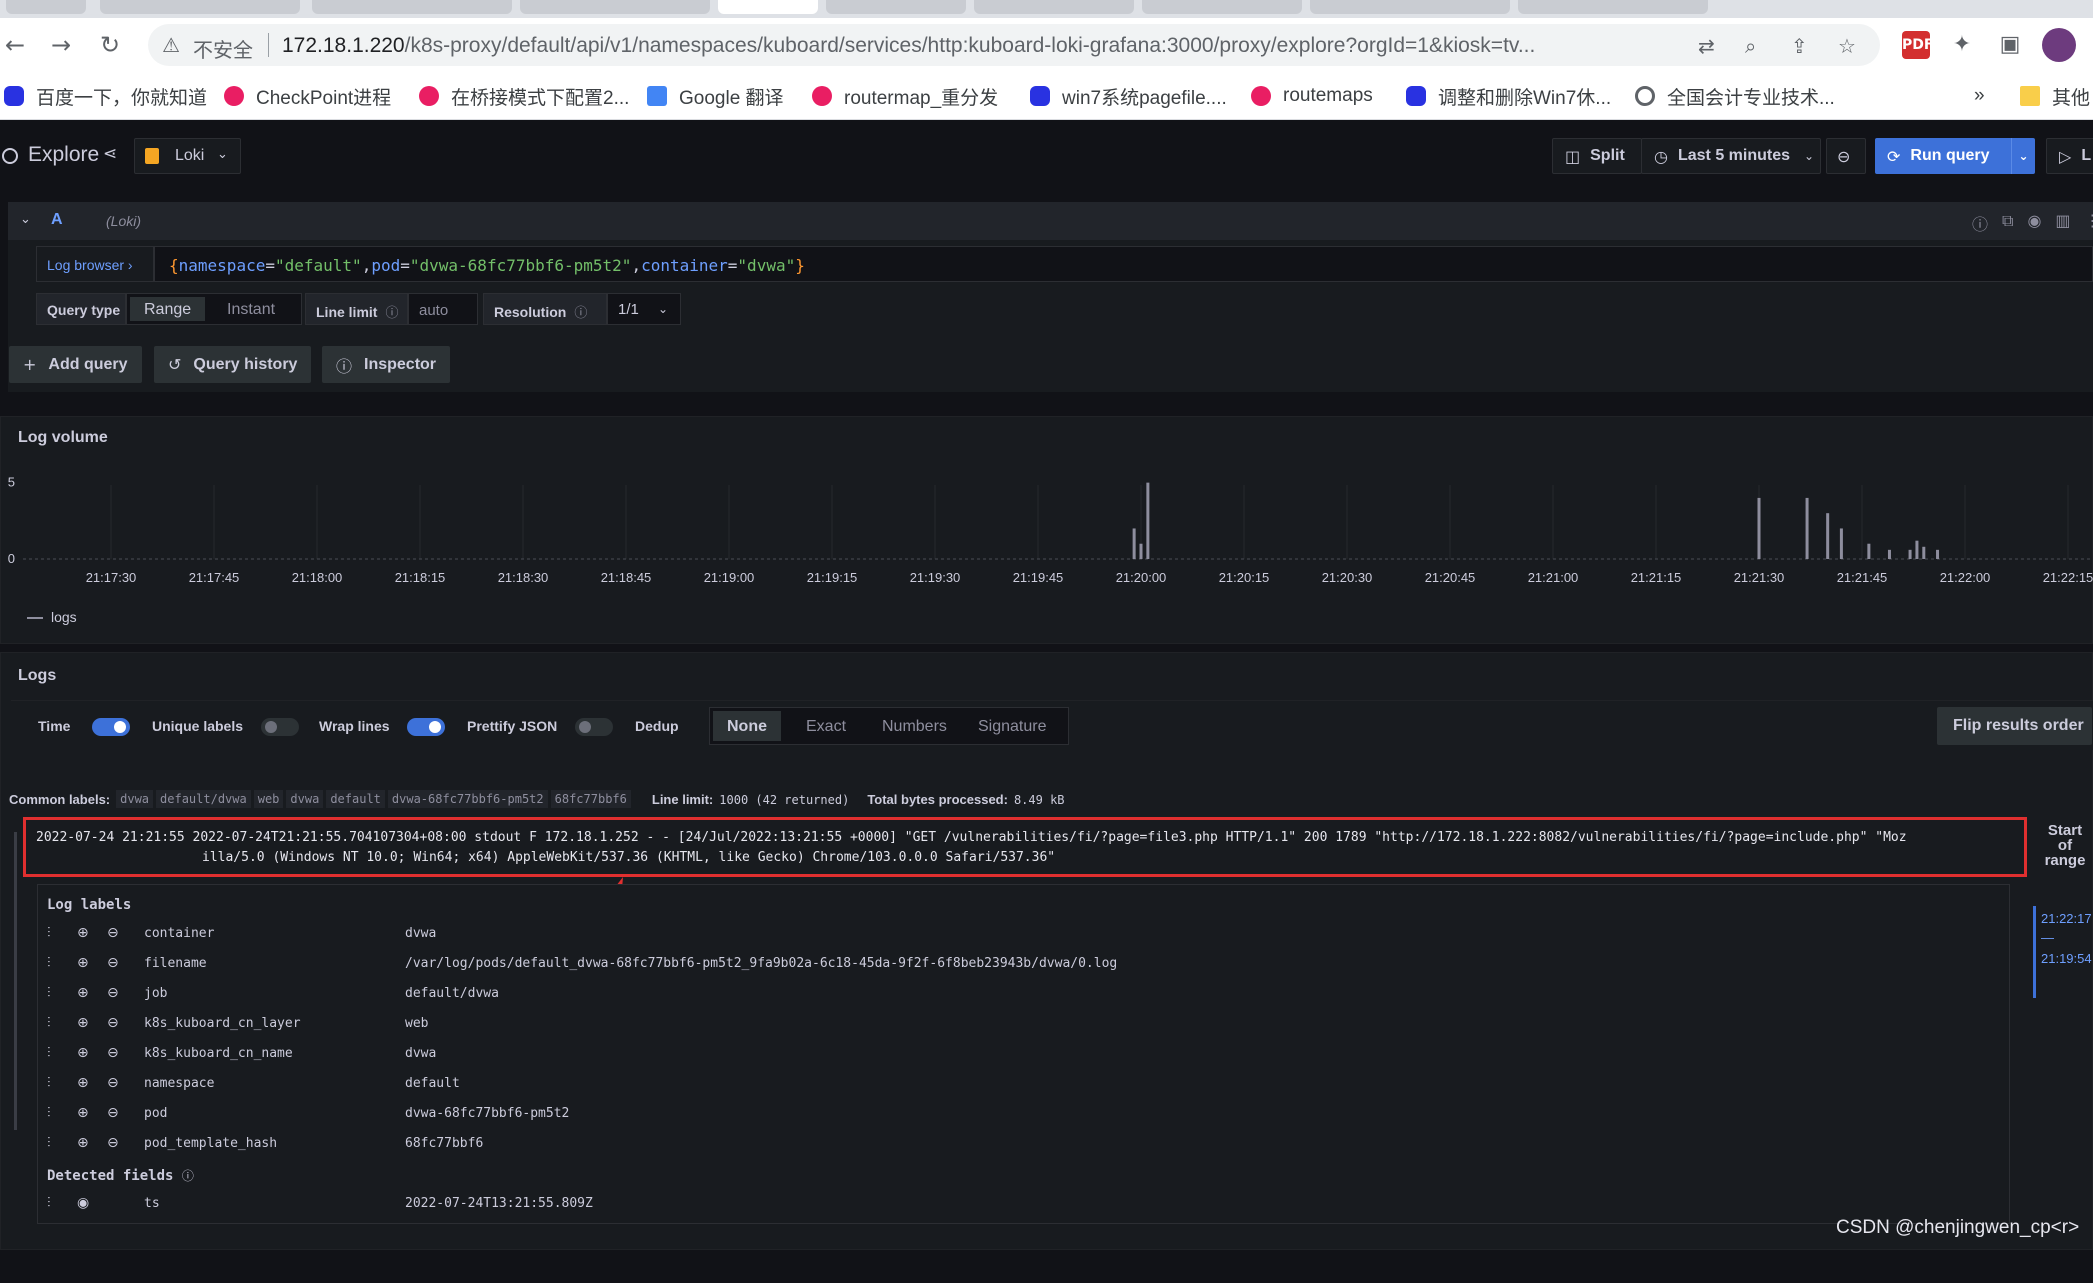 The height and width of the screenshot is (1283, 2093). I want to click on browser-tab-active, so click(768, 7).